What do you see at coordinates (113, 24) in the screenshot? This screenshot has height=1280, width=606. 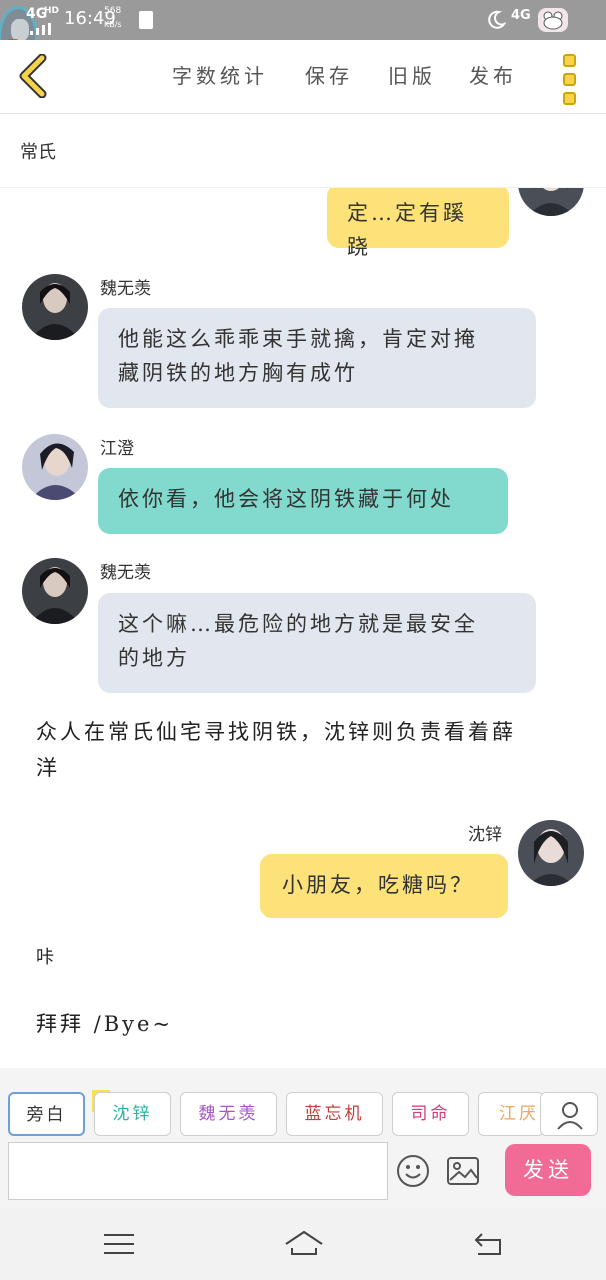 I see `speed-unit: KB/s` at bounding box center [113, 24].